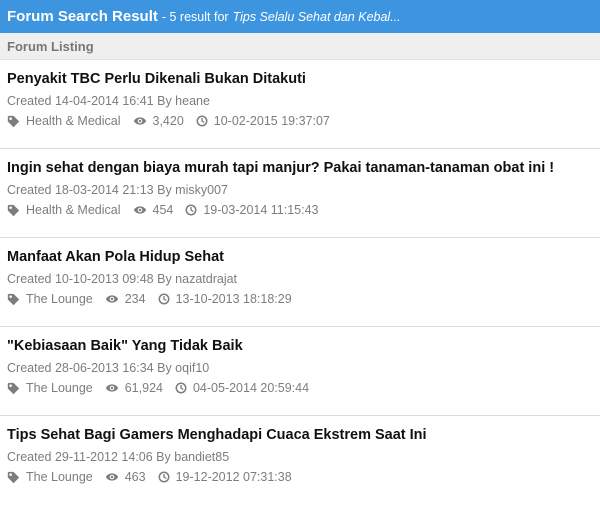  Describe the element at coordinates (135, 299) in the screenshot. I see `view-count: 234` at that location.